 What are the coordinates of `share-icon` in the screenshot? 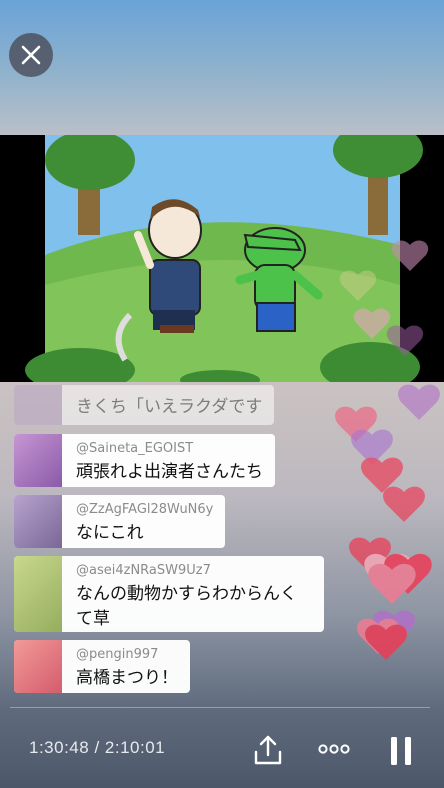 It's located at (268, 750).